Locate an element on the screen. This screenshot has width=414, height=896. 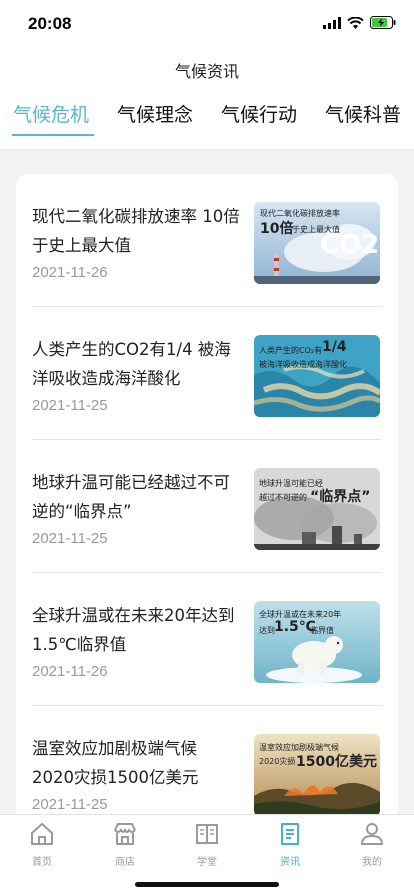
article-thumbnail: 现代二氧化碳排放速率 10倍 于史上最大值 CO2 is located at coordinates (317, 243).